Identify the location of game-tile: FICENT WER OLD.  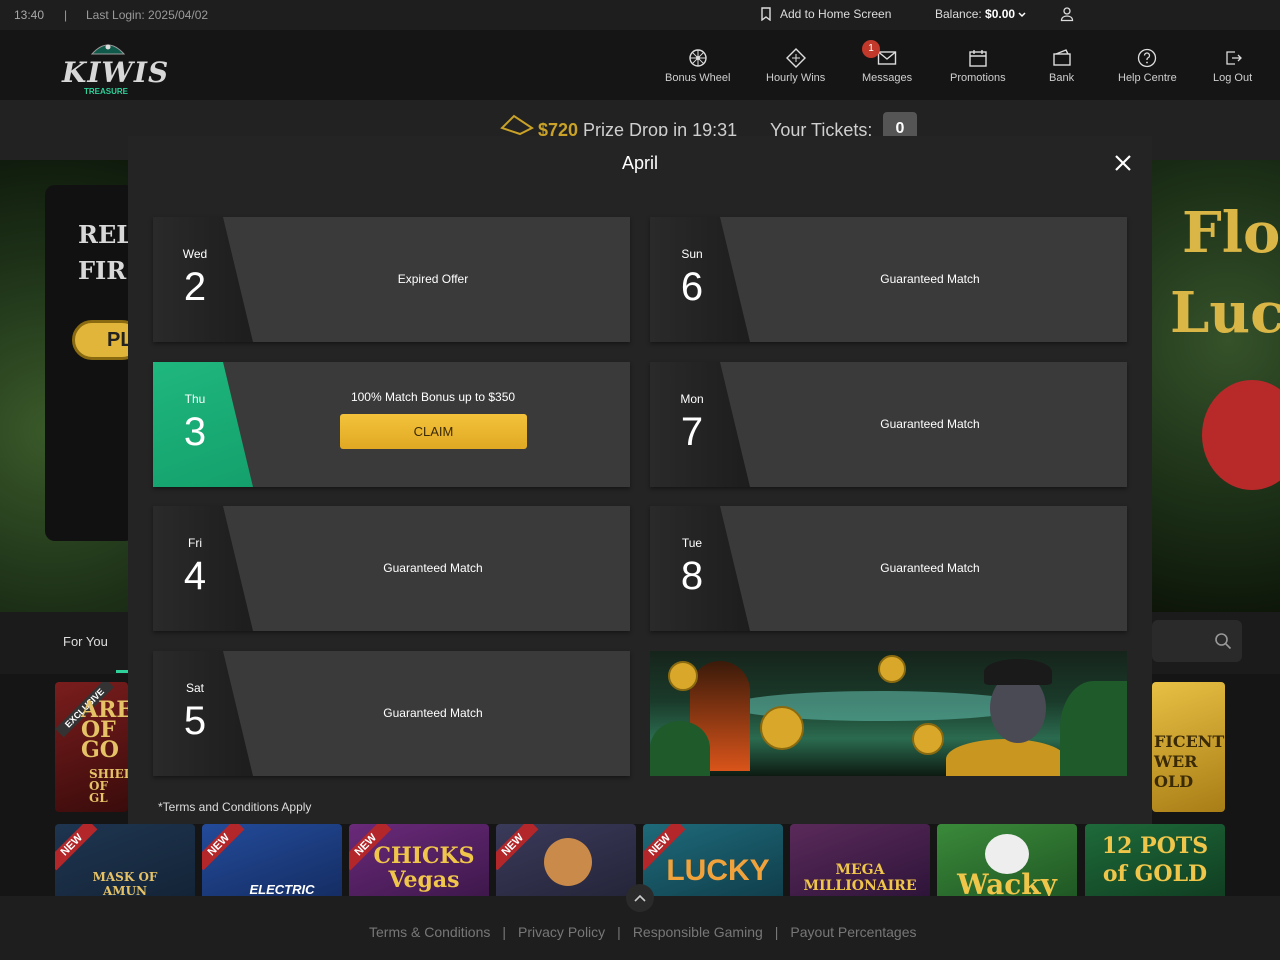
(1188, 747).